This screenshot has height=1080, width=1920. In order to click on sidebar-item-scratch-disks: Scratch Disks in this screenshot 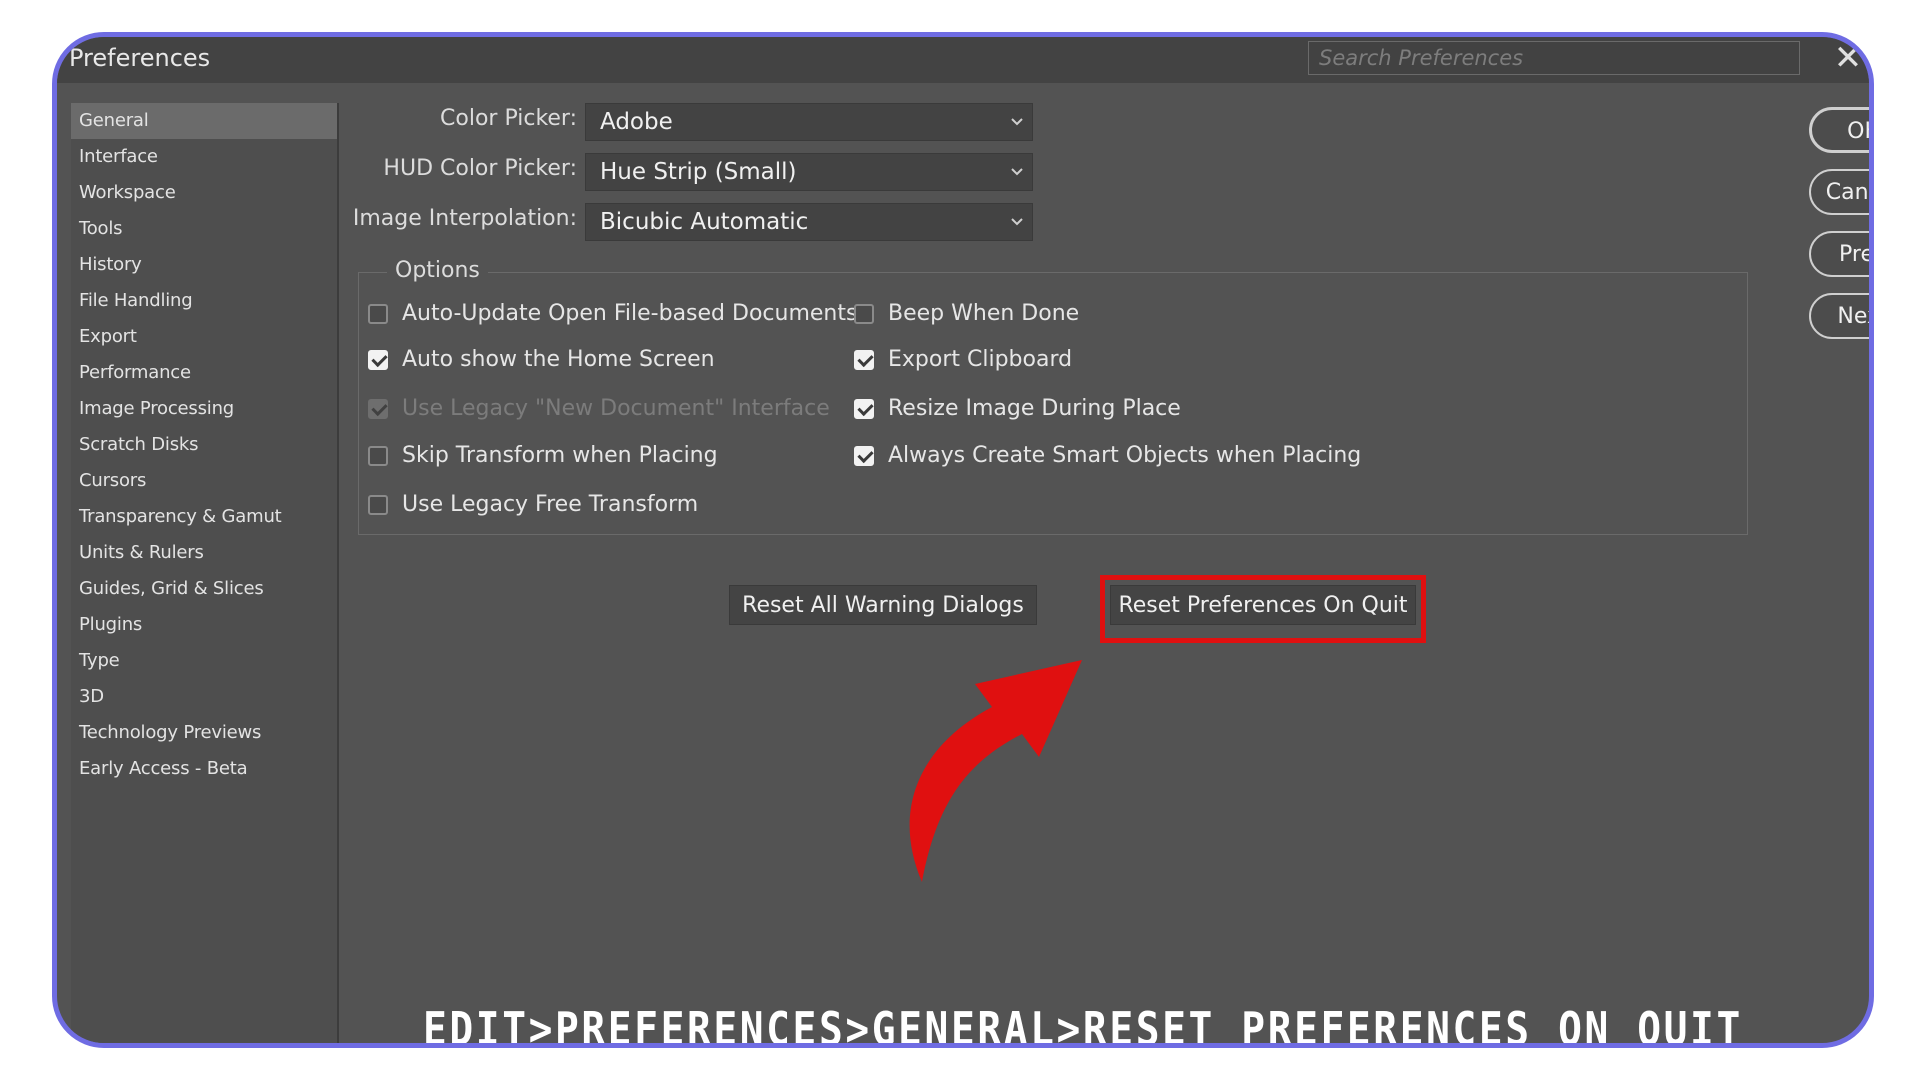, I will do `click(204, 445)`.